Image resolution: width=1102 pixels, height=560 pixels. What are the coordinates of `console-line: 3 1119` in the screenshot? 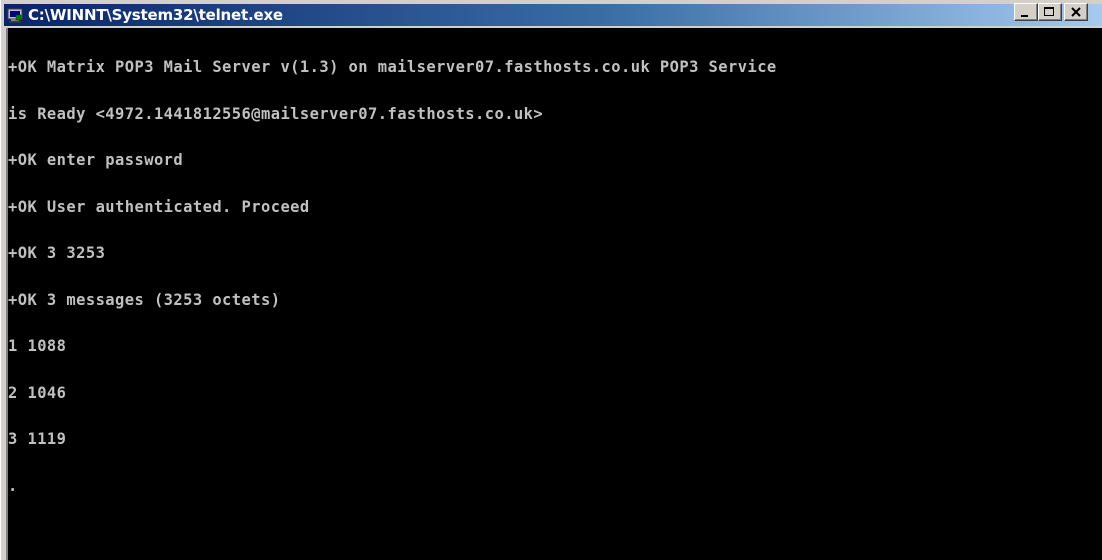 It's located at (37, 438).